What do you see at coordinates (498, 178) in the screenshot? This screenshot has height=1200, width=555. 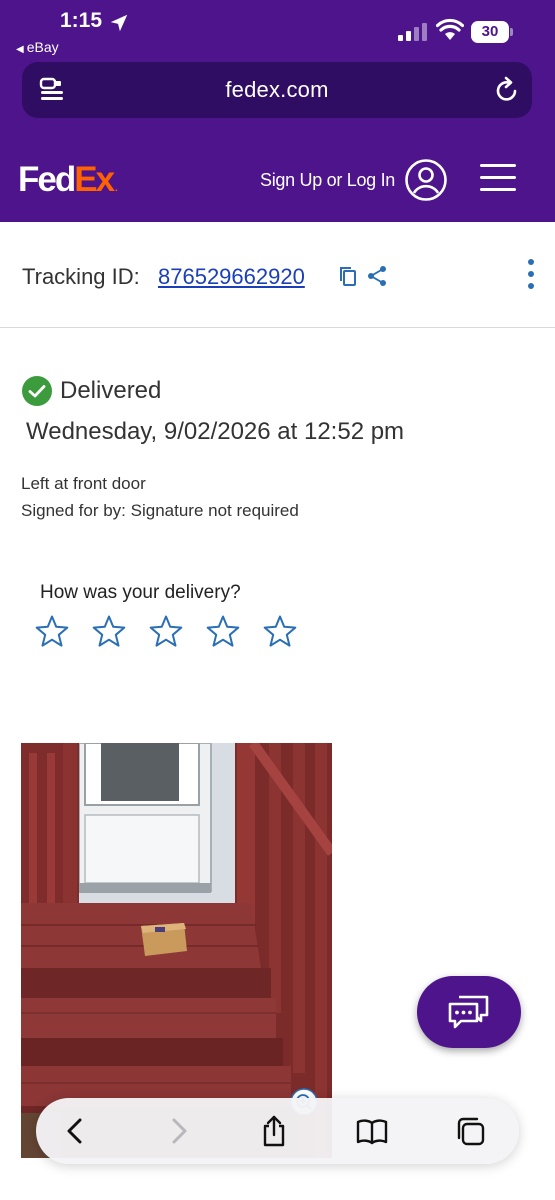 I see `hamburger-icon` at bounding box center [498, 178].